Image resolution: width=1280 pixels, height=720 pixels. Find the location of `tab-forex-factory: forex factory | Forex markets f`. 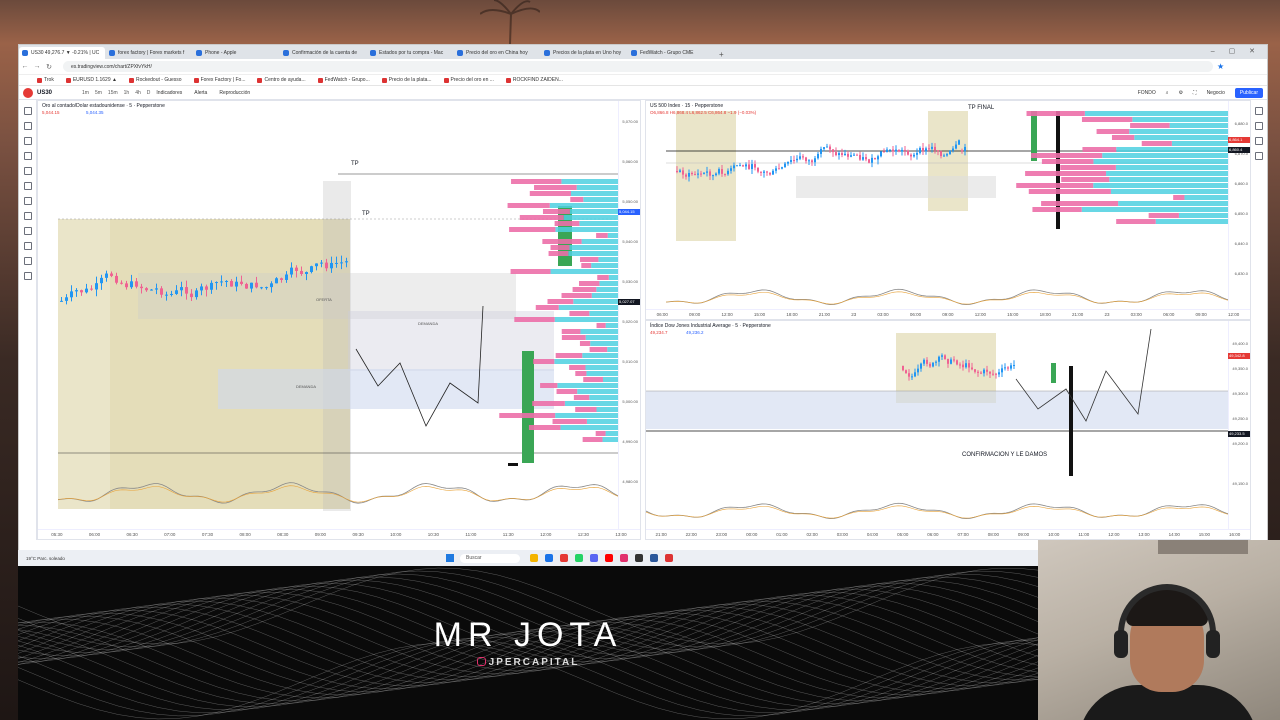

tab-forex-factory: forex factory | Forex markets f is located at coordinates (149, 53).